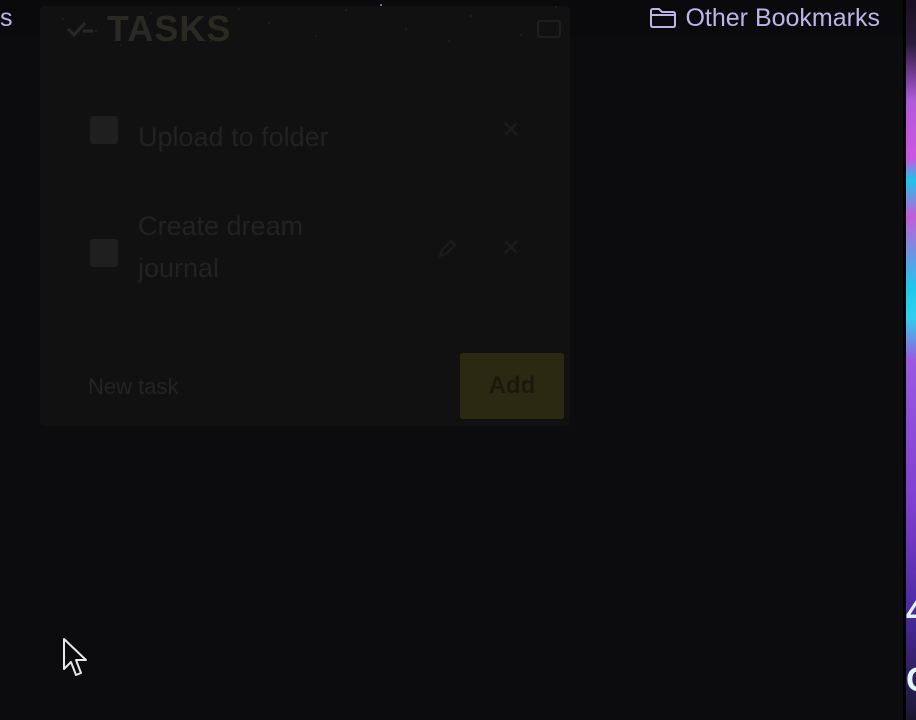 This screenshot has height=720, width=916. Describe the element at coordinates (782, 18) in the screenshot. I see `other-bookmarks-label: Other Bookmarks` at that location.